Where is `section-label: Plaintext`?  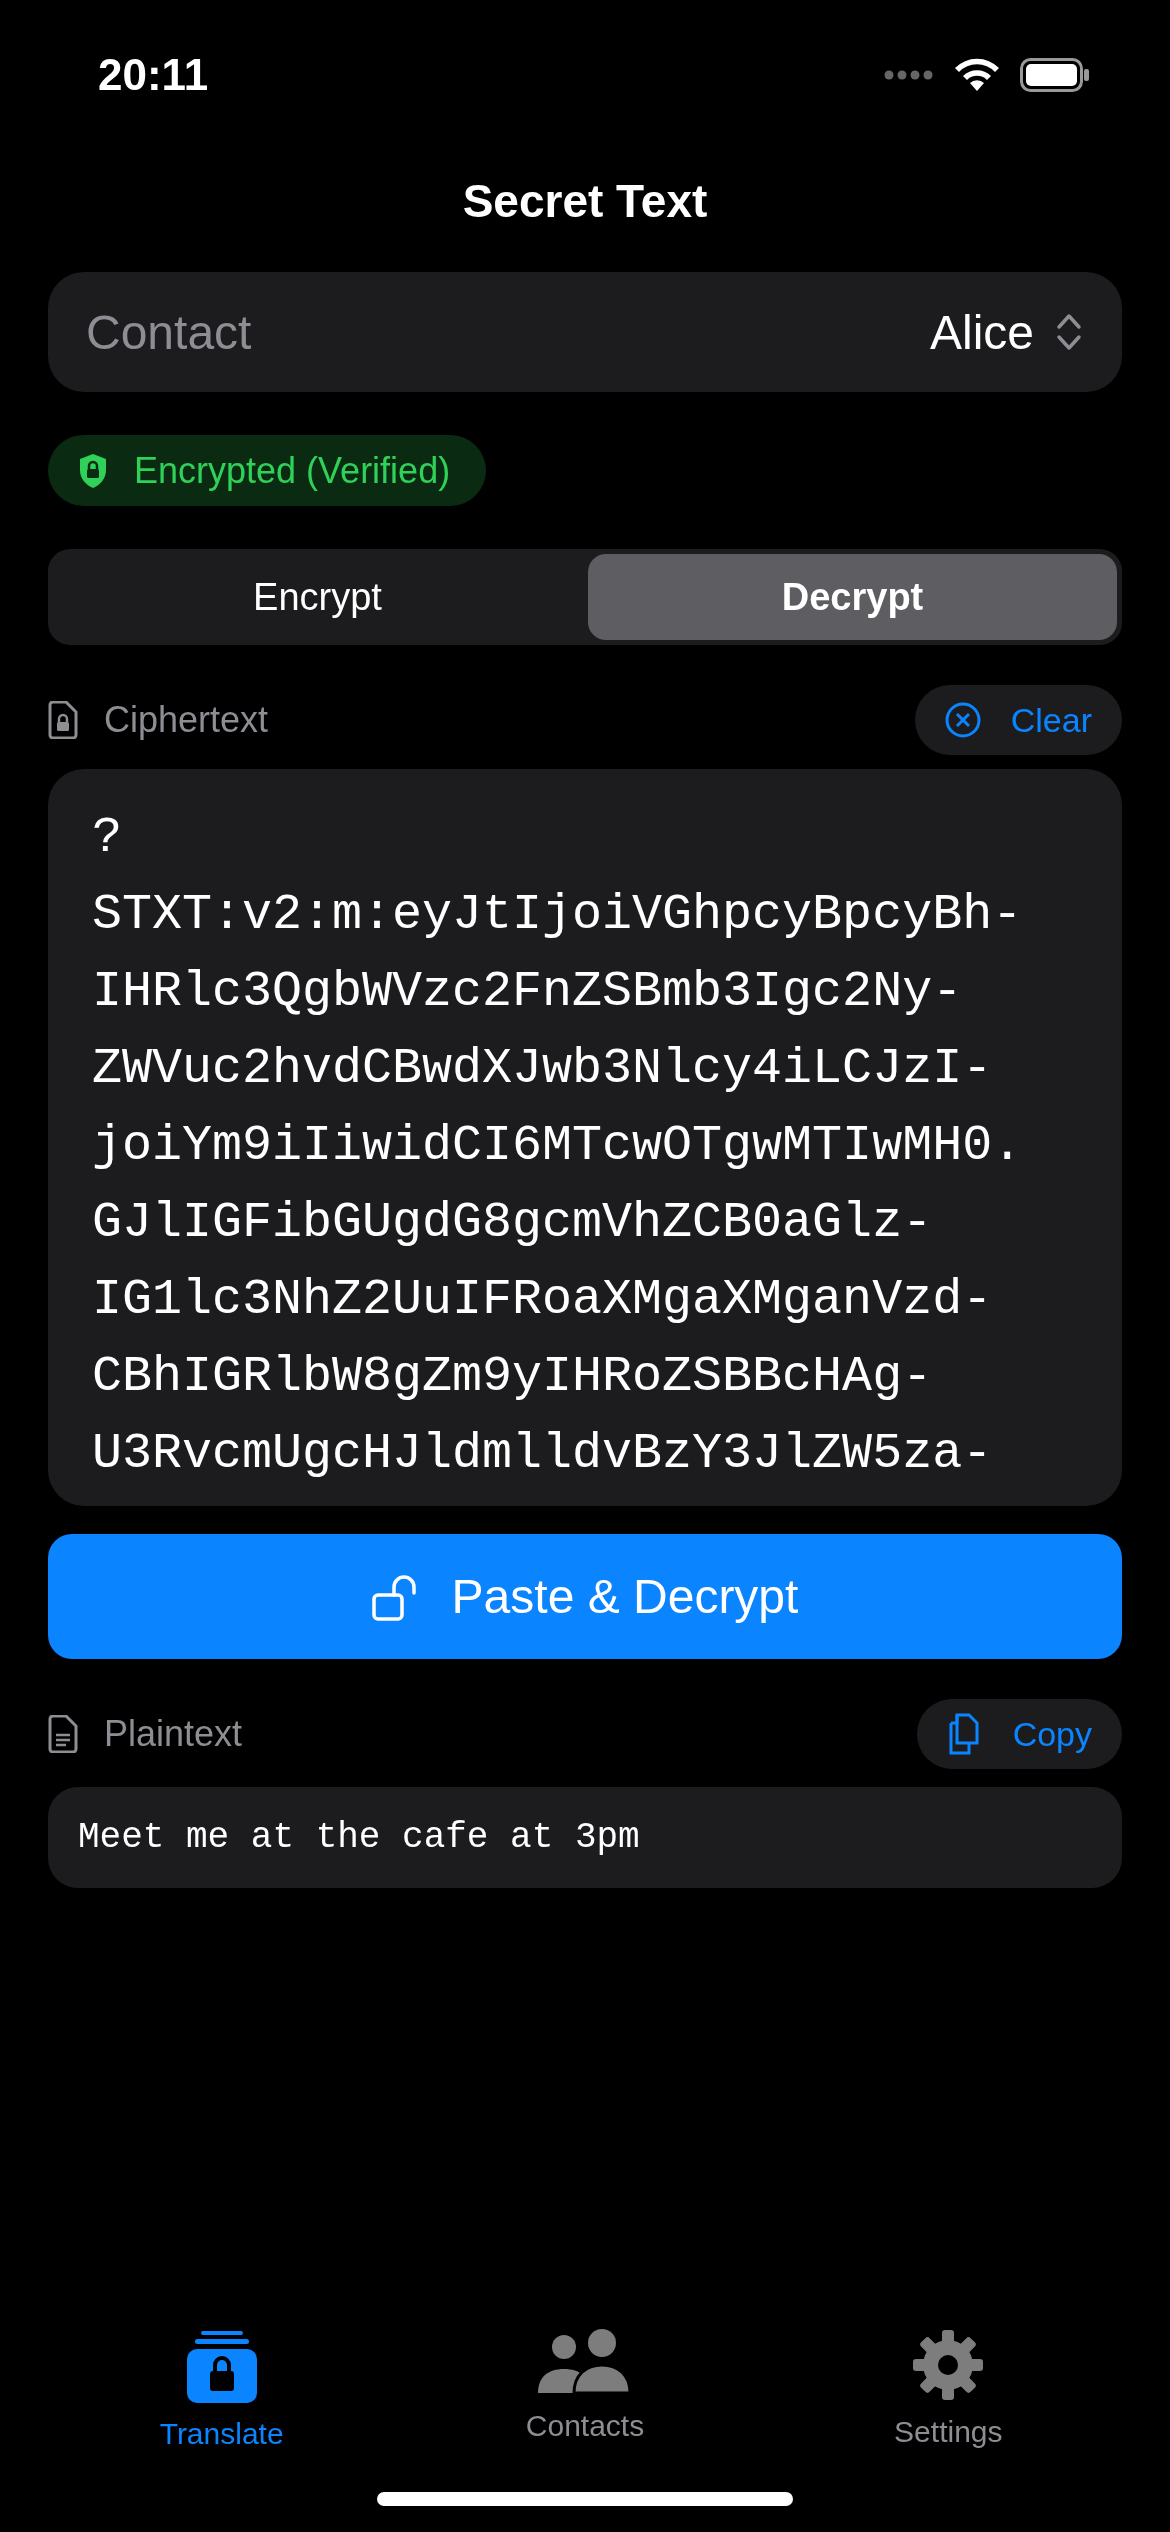 section-label: Plaintext is located at coordinates (173, 1734).